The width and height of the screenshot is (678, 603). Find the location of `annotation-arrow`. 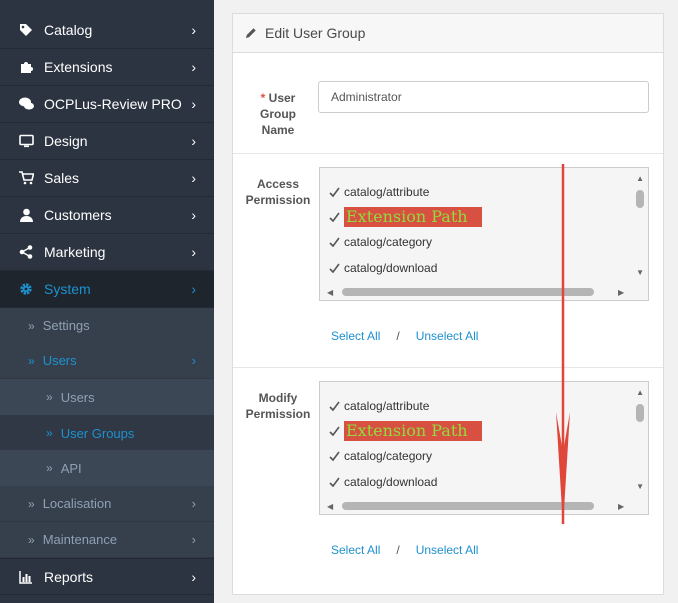

annotation-arrow is located at coordinates (563, 345).